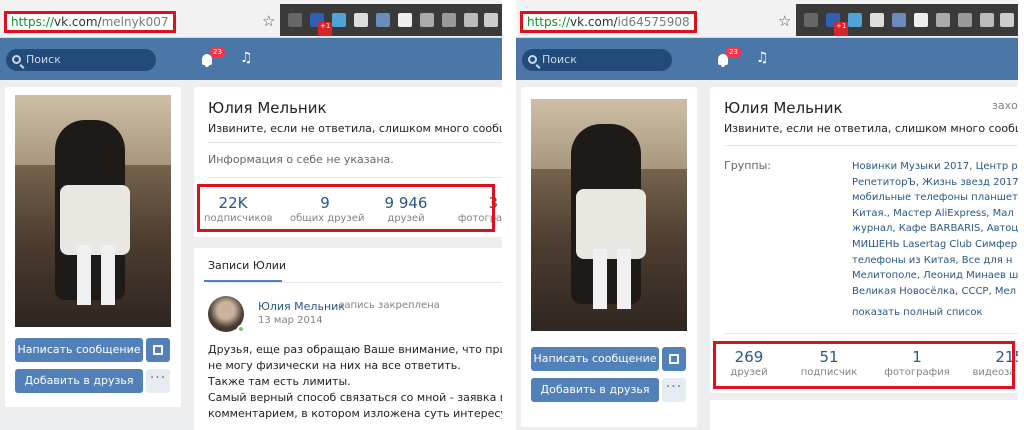 The image size is (1024, 430). I want to click on next-card, so click(864, 415).